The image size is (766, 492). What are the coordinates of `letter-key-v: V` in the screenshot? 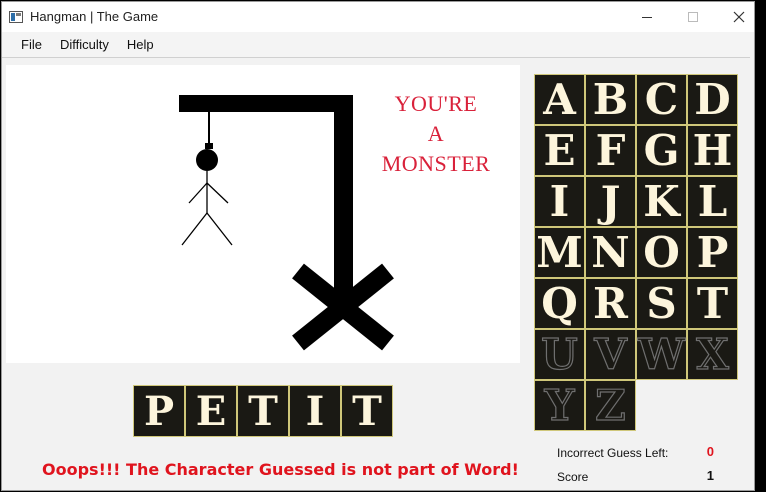 It's located at (610, 354).